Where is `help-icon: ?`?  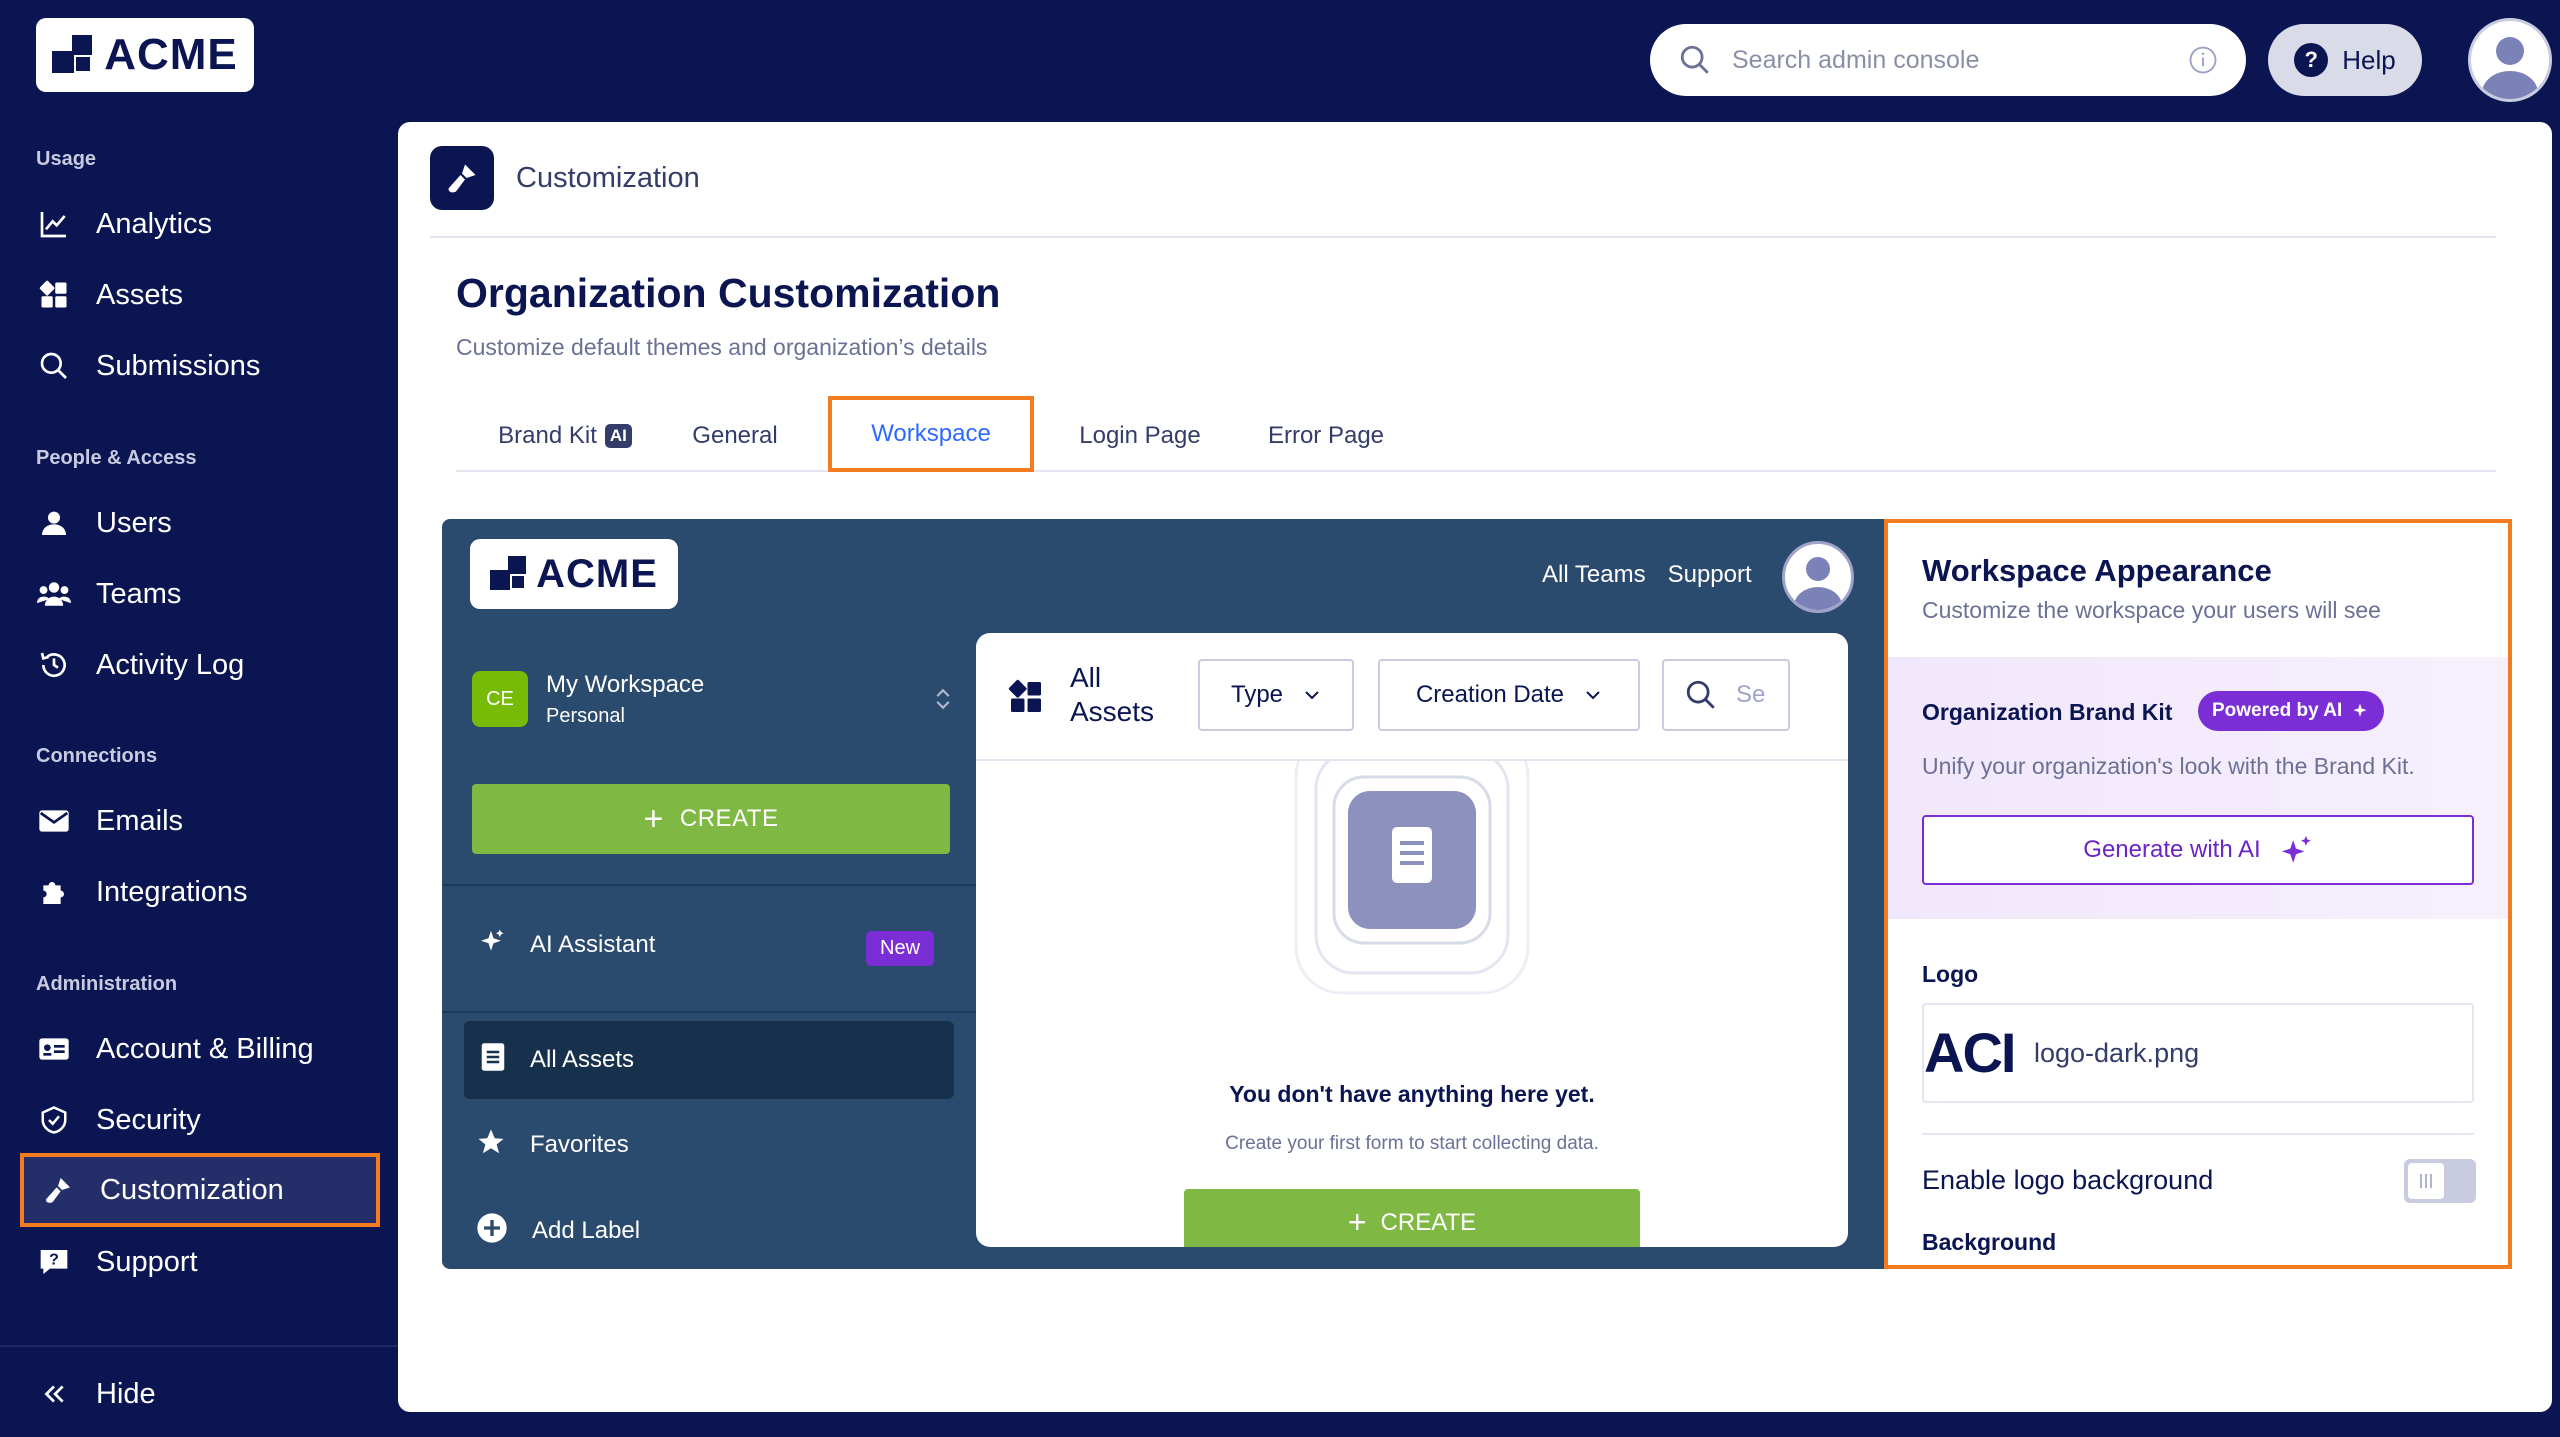
help-icon: ? is located at coordinates (2311, 60).